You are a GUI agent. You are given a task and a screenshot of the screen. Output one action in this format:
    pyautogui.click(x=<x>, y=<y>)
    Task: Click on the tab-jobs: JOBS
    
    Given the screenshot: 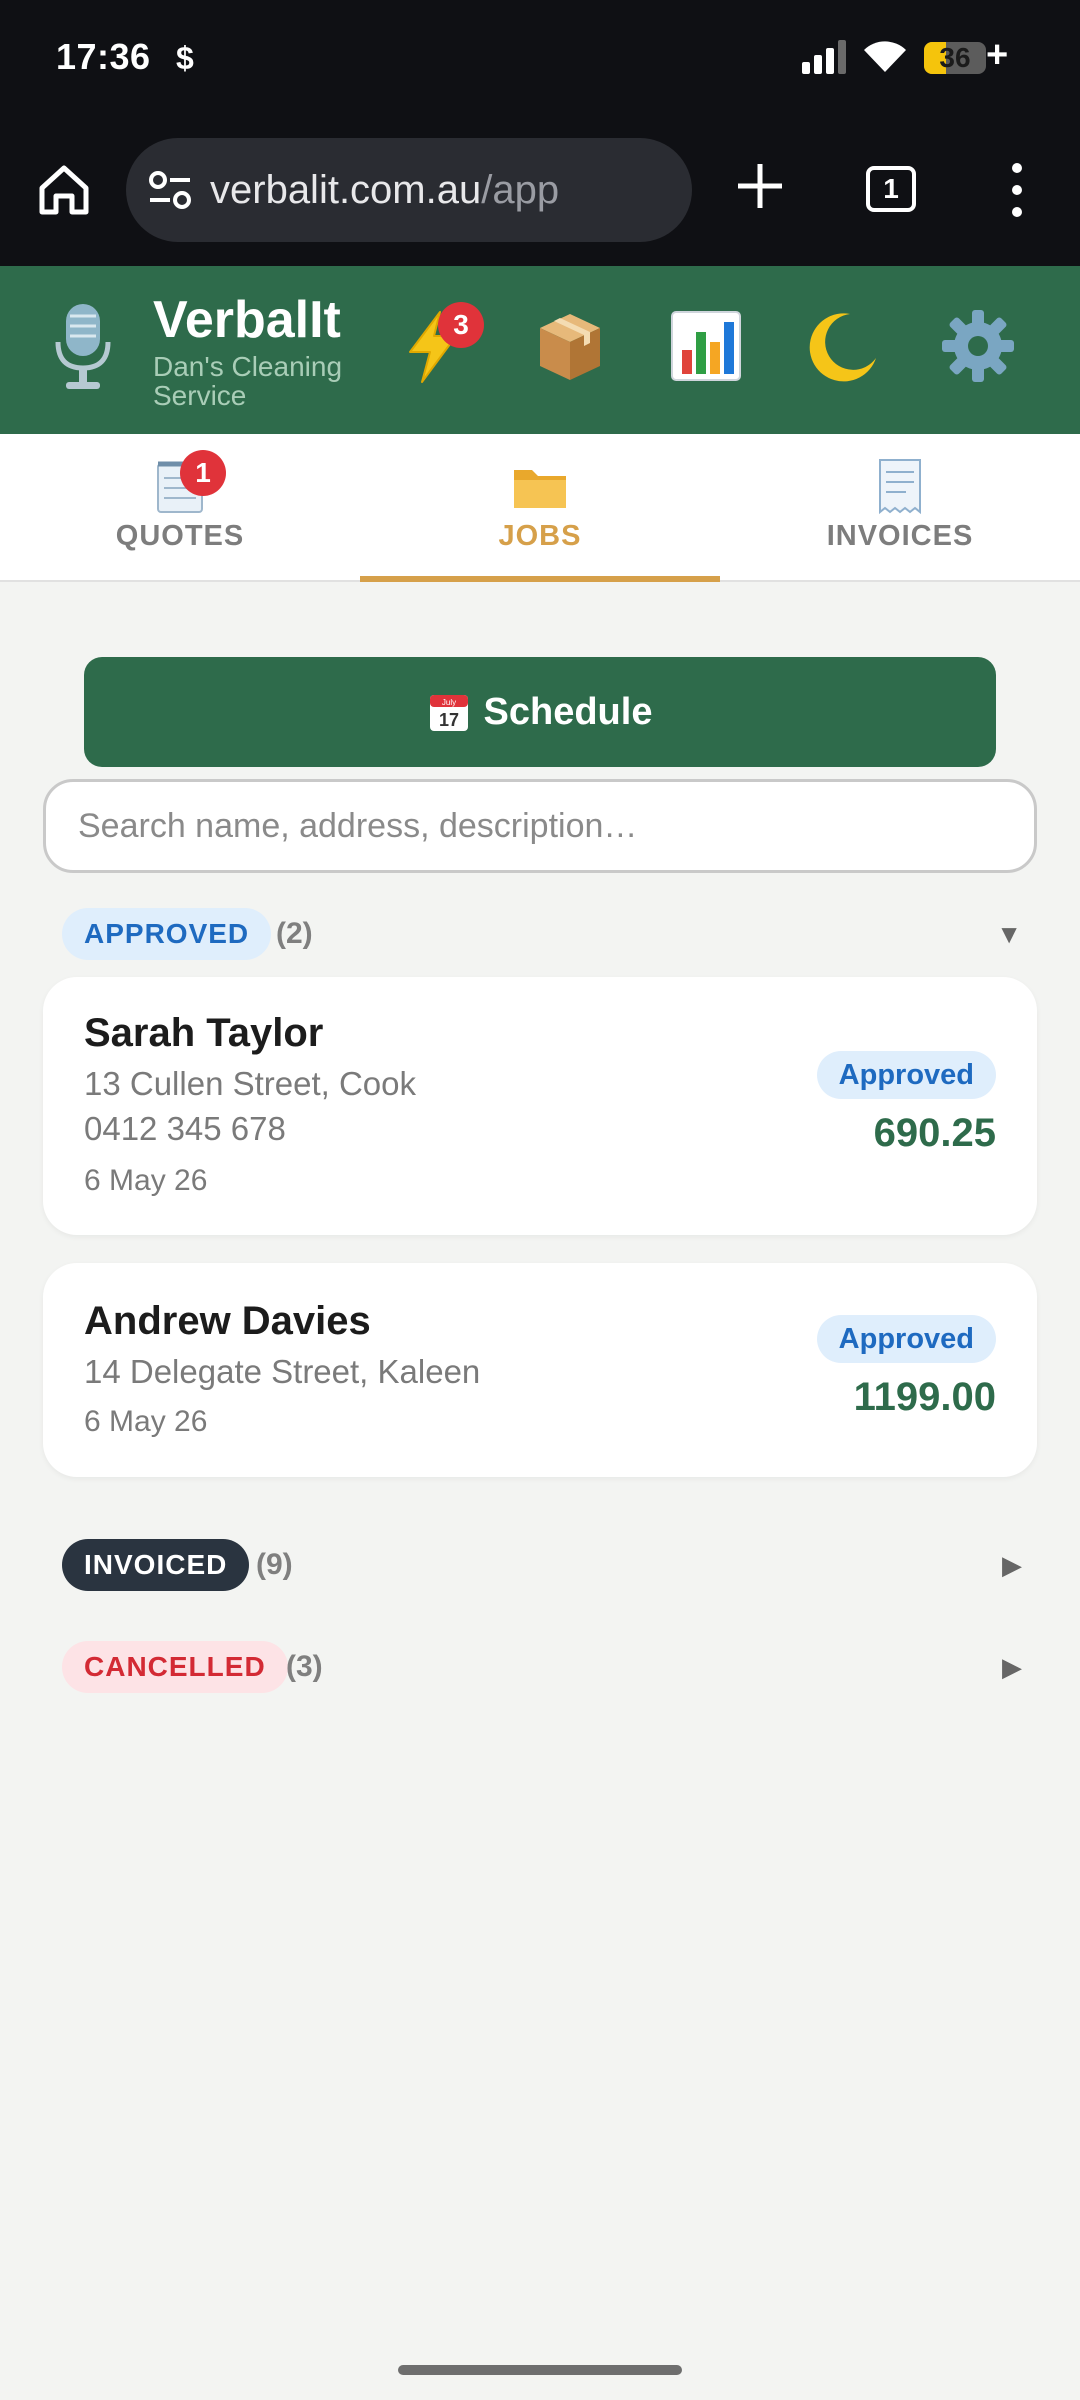 What is the action you would take?
    pyautogui.click(x=540, y=508)
    